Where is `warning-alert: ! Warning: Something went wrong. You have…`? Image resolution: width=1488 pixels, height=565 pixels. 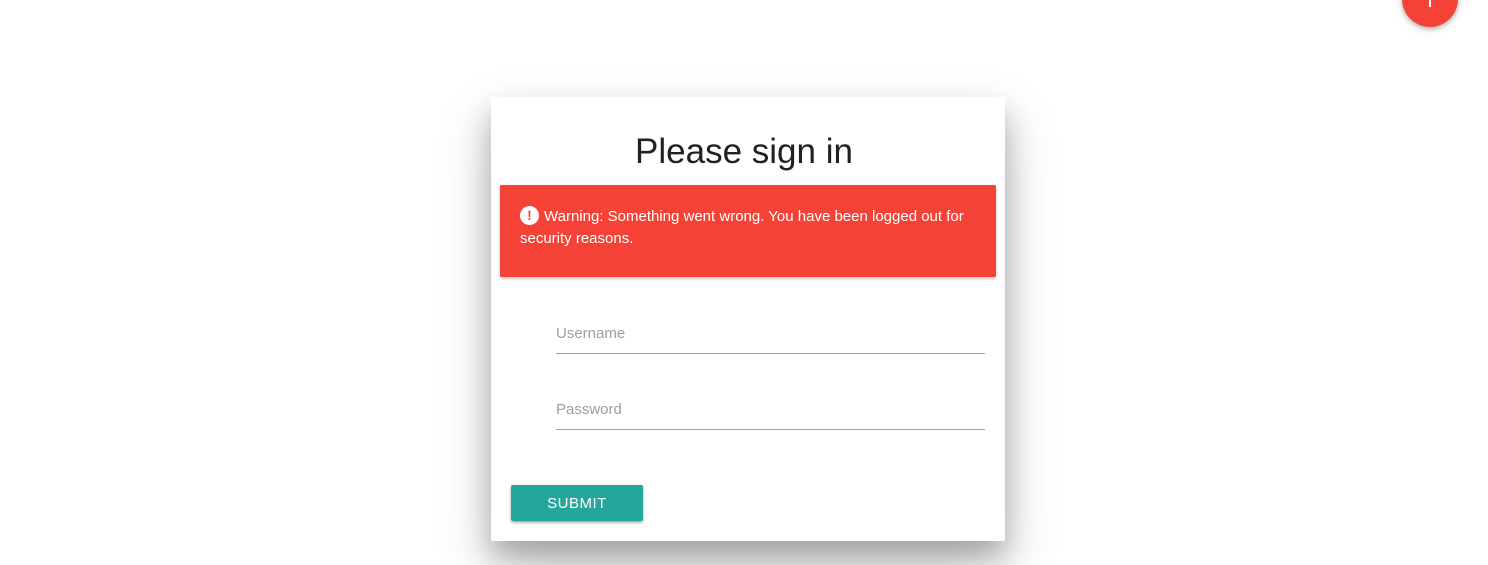
warning-alert: ! Warning: Something went wrong. You have… is located at coordinates (748, 231).